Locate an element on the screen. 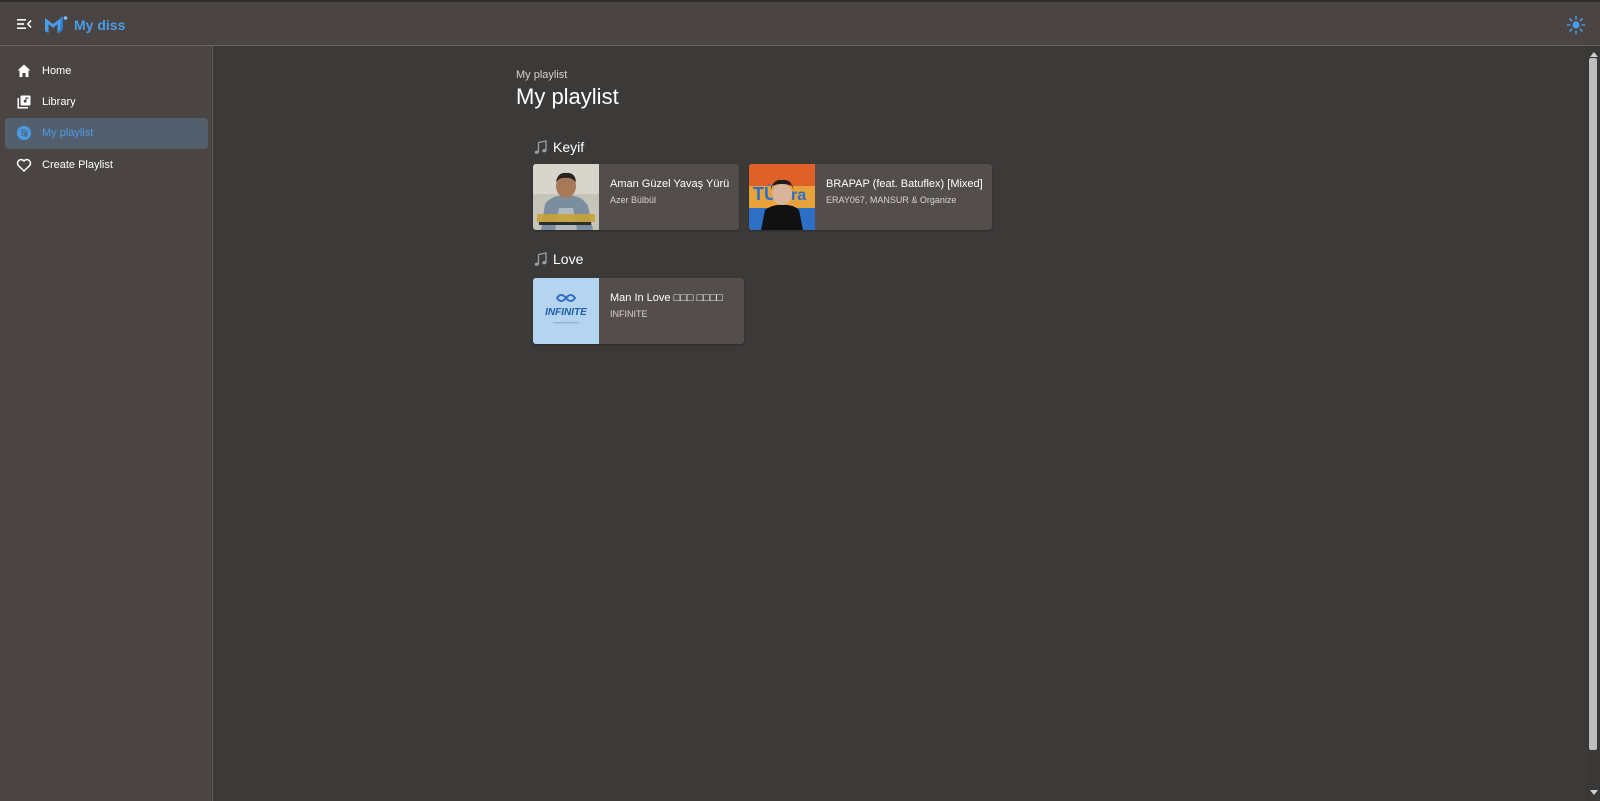  album-cover: INFINITE is located at coordinates (566, 311).